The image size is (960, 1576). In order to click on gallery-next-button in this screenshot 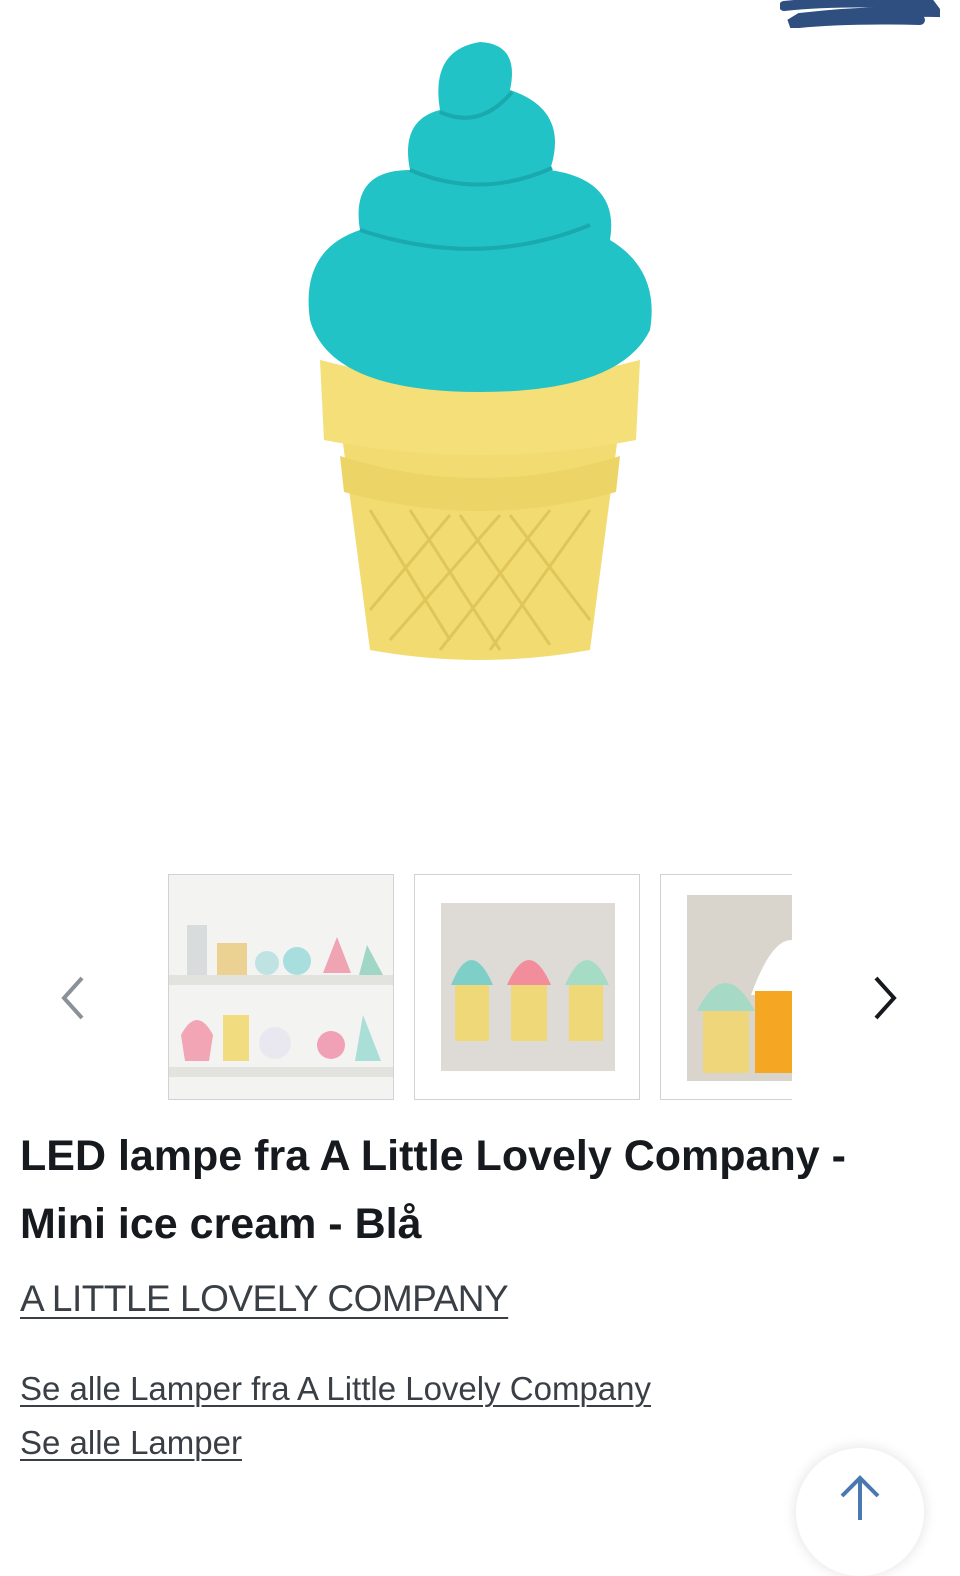, I will do `click(886, 998)`.